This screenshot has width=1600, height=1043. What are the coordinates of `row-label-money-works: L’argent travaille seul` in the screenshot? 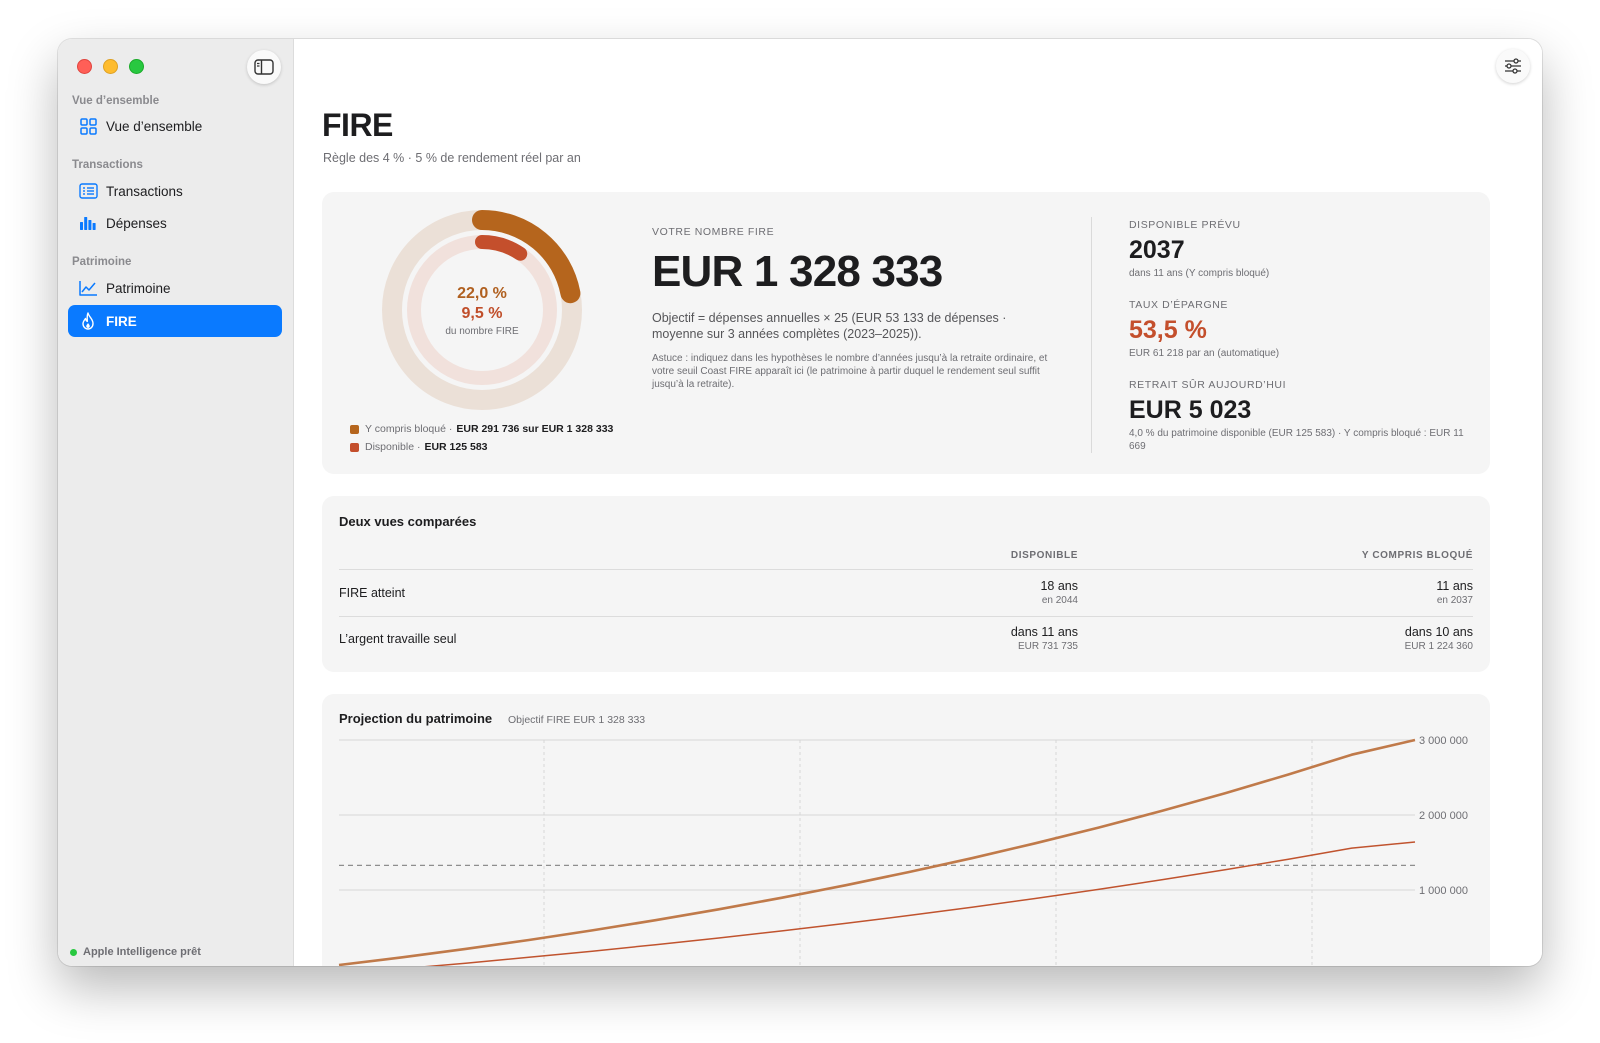 It's located at (398, 639).